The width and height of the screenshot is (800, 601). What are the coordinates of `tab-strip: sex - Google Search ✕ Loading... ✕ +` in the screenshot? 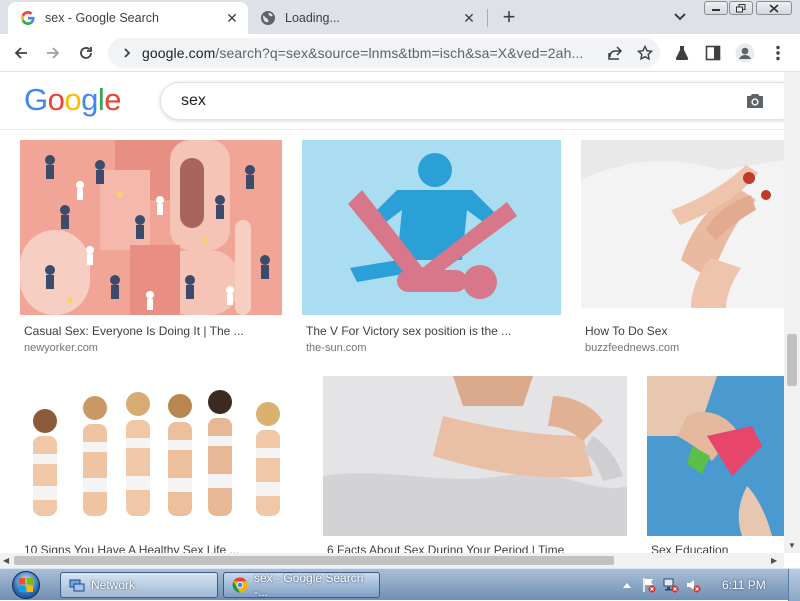 It's located at (400, 17).